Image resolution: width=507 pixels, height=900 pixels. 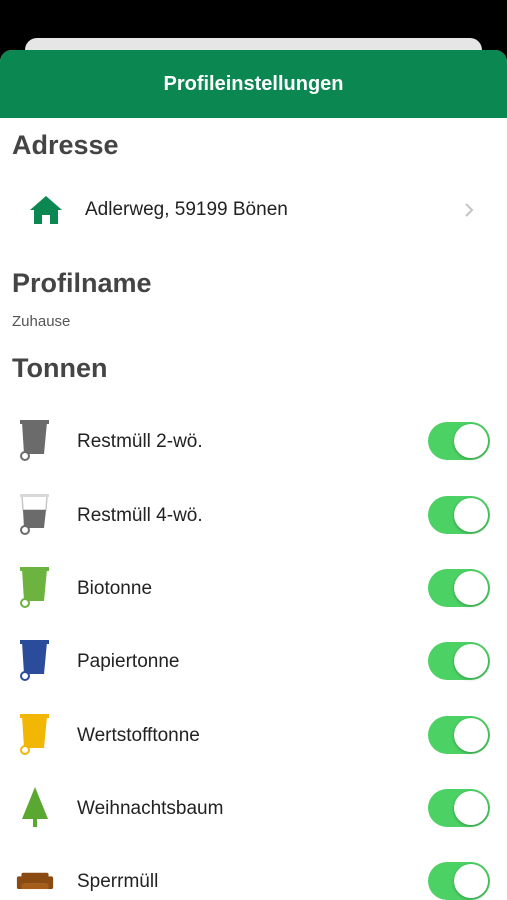 What do you see at coordinates (82, 283) in the screenshot?
I see `profile-name-section-title: Profilname` at bounding box center [82, 283].